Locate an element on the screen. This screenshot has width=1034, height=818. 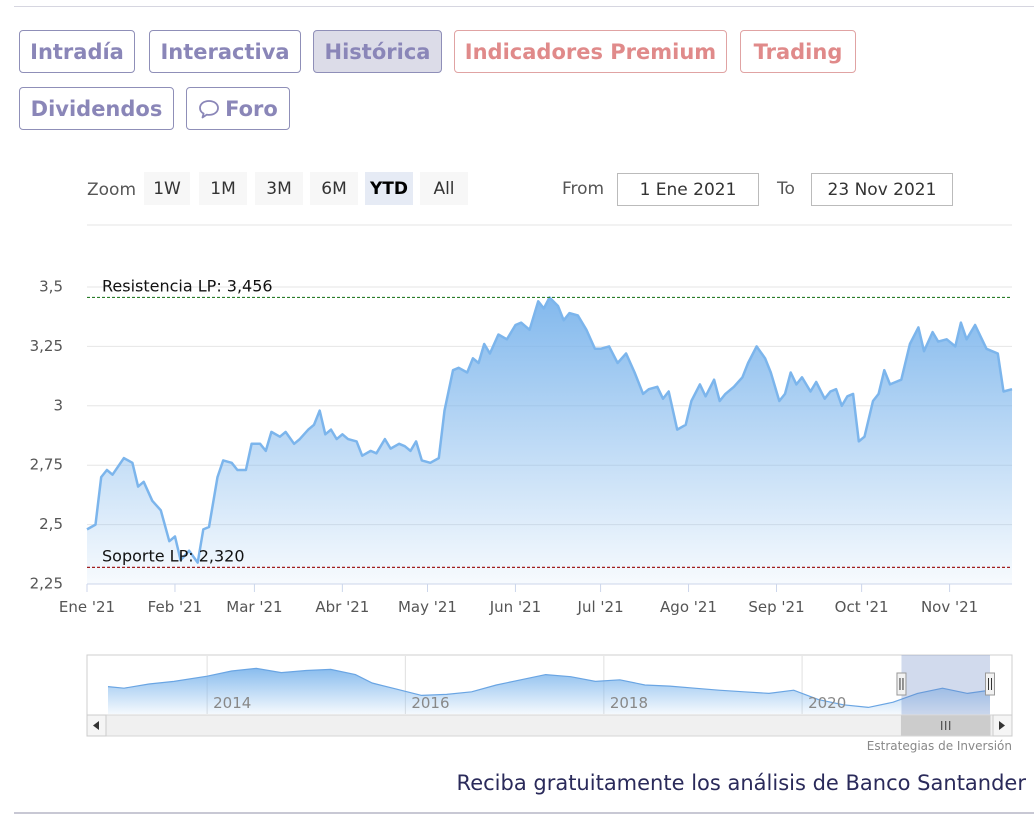
x-tick-label: Jul '21 is located at coordinates (600, 607).